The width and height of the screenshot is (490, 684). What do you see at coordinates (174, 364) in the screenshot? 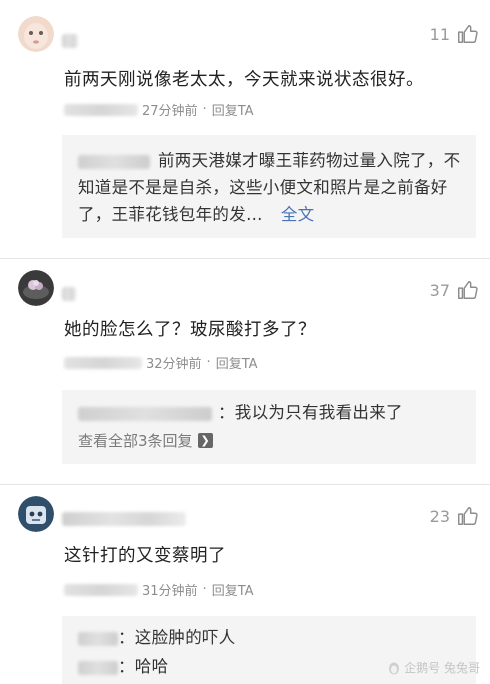
I see `comment-time: 32分钟前` at bounding box center [174, 364].